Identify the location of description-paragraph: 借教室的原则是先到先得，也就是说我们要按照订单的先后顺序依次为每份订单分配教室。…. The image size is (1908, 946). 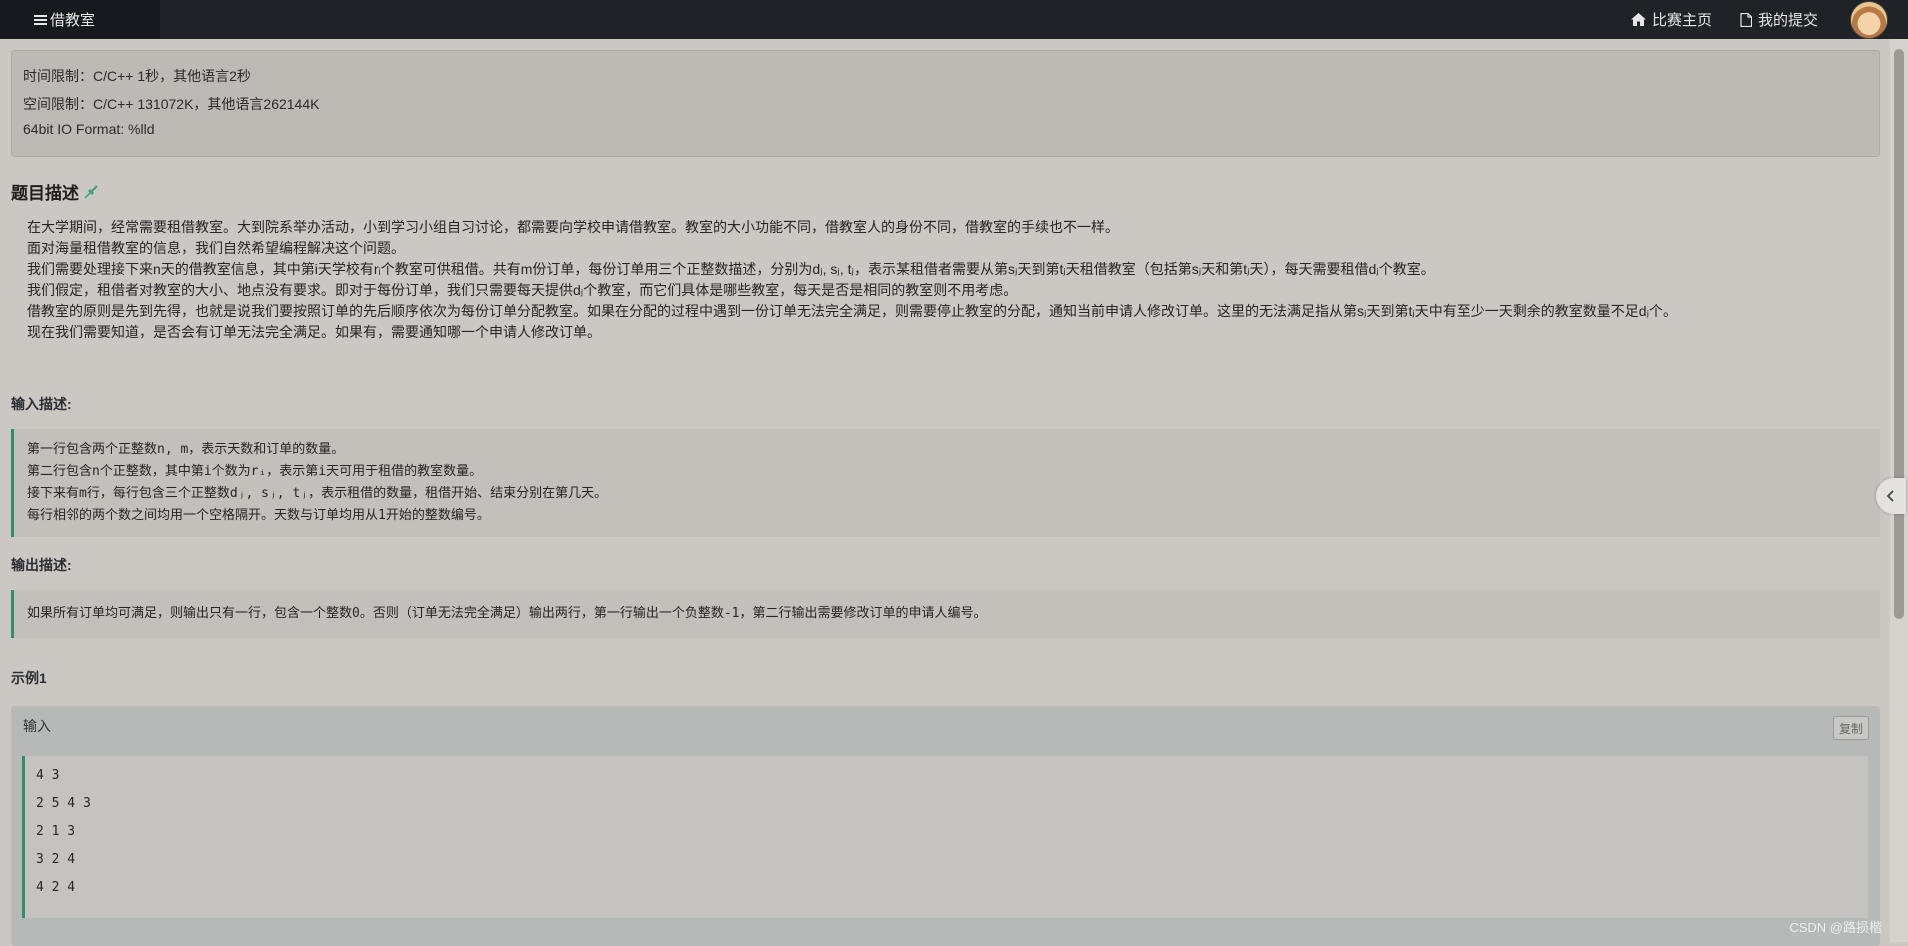
(952, 311).